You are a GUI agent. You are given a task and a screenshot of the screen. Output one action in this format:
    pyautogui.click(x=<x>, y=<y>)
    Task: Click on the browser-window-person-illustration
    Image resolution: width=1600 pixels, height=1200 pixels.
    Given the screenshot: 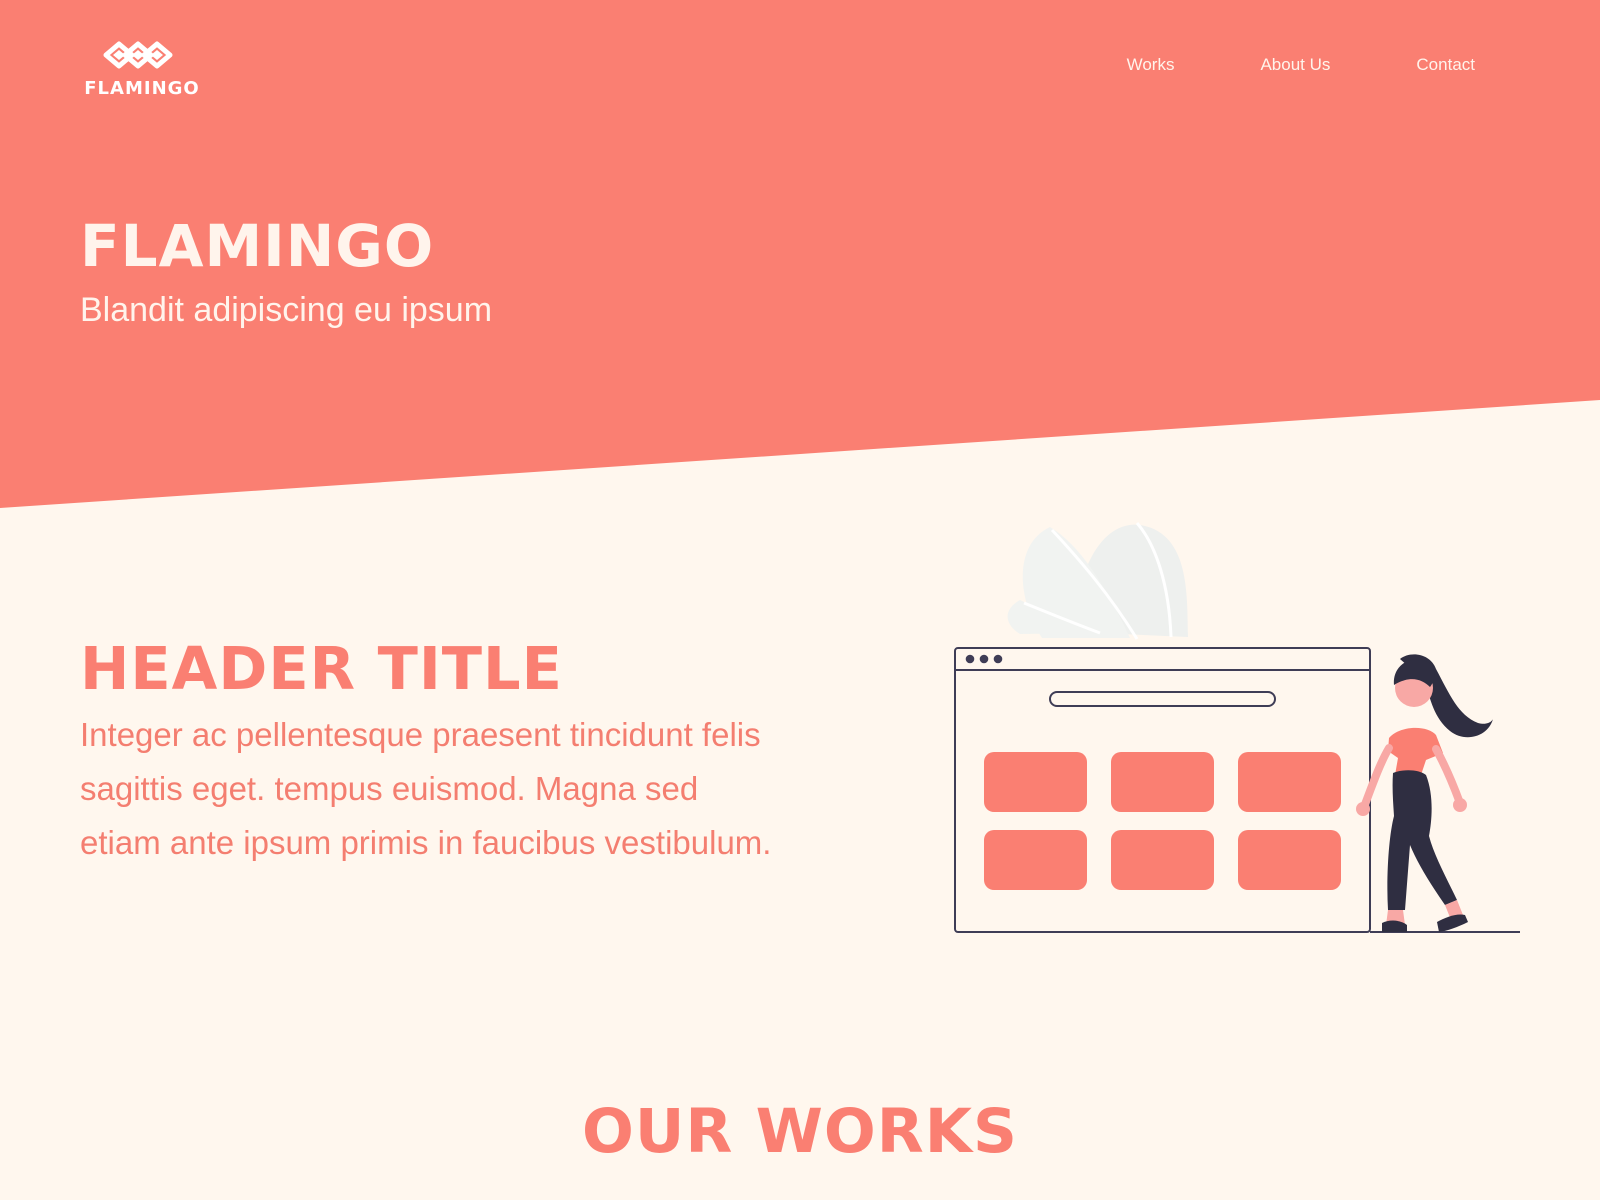 What is the action you would take?
    pyautogui.click(x=1237, y=727)
    